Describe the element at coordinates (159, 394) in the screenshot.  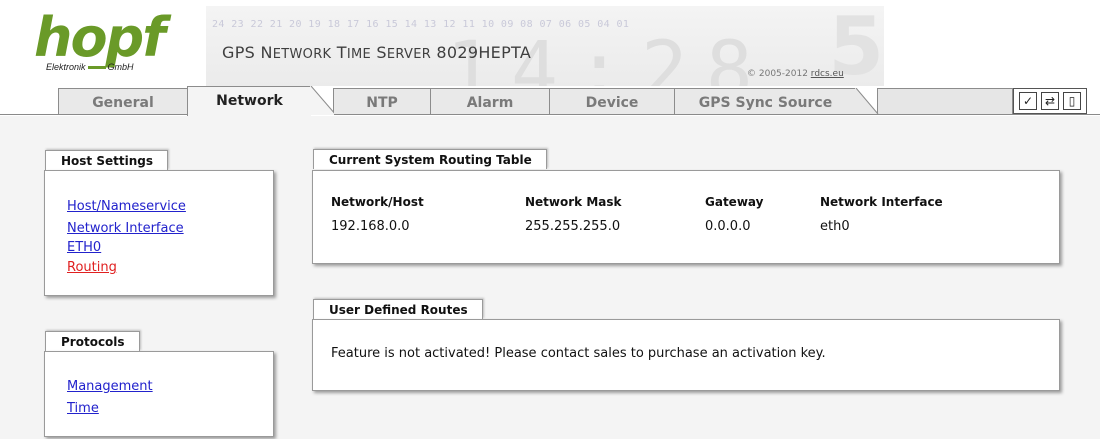
I see `protocols-panel: Management Time` at that location.